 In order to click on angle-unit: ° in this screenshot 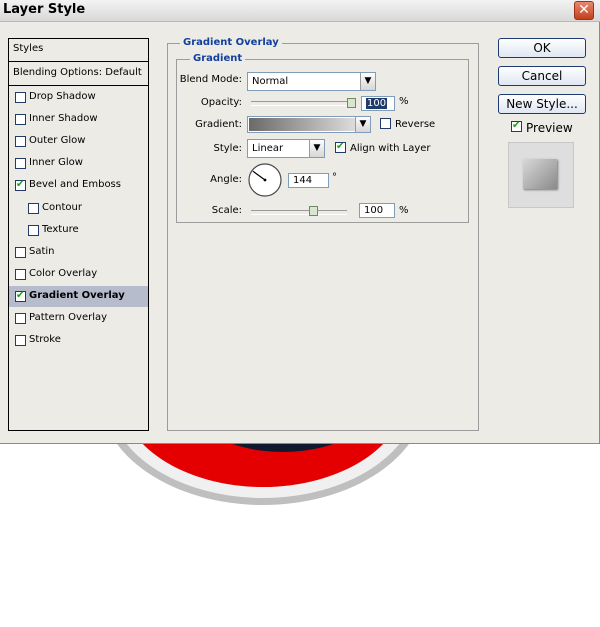, I will do `click(334, 177)`.